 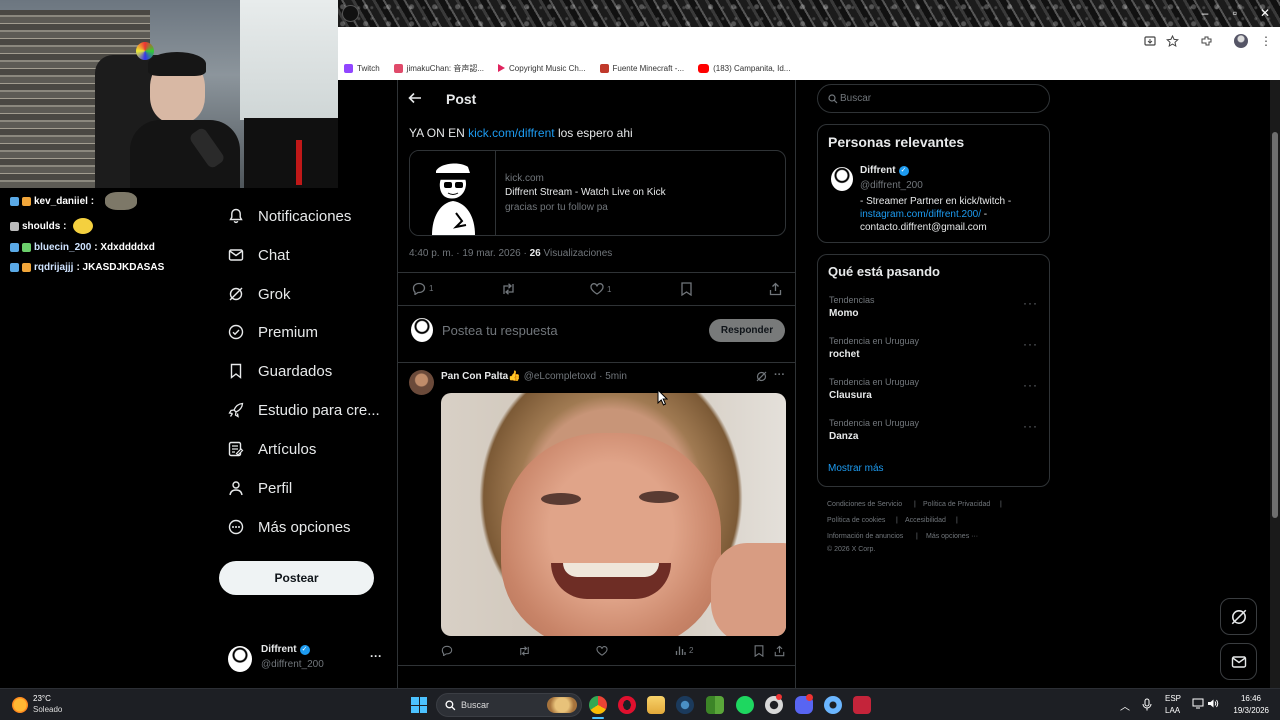 What do you see at coordinates (1238, 661) in the screenshot?
I see `messages-float-button` at bounding box center [1238, 661].